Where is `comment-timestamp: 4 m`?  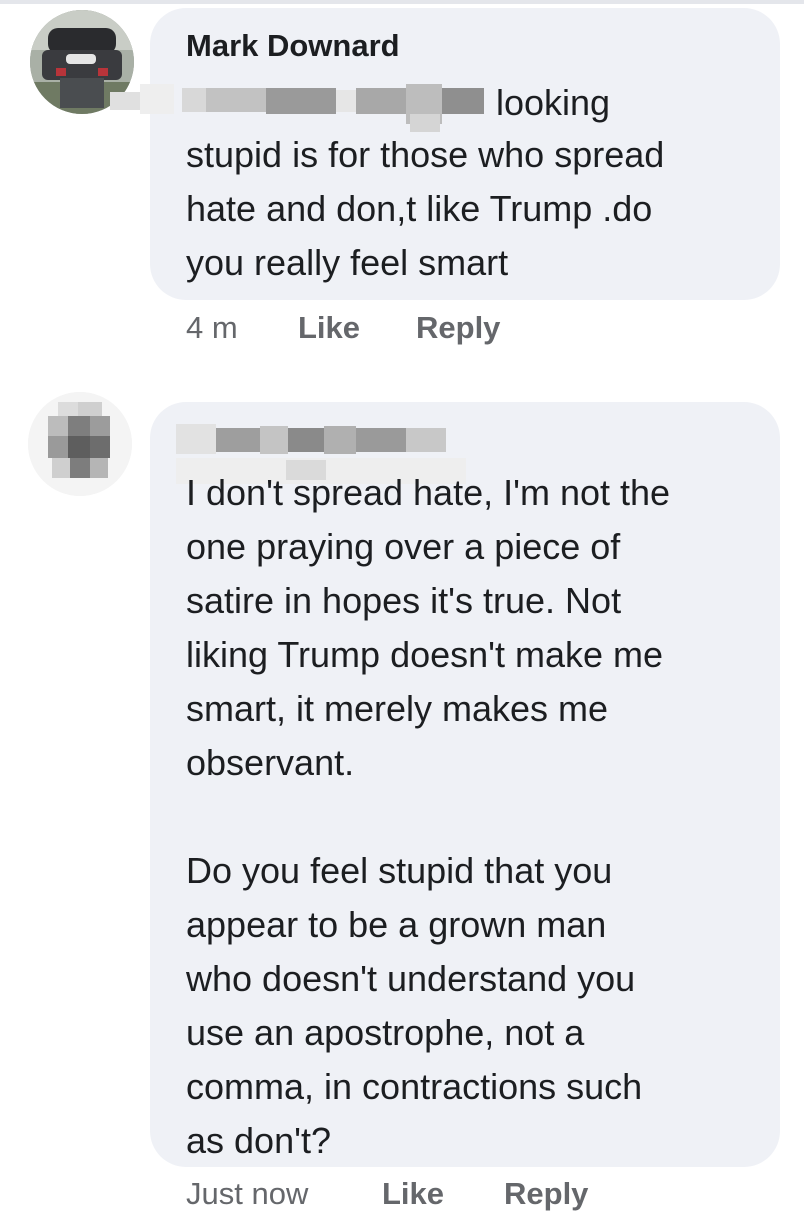 comment-timestamp: 4 m is located at coordinates (212, 328).